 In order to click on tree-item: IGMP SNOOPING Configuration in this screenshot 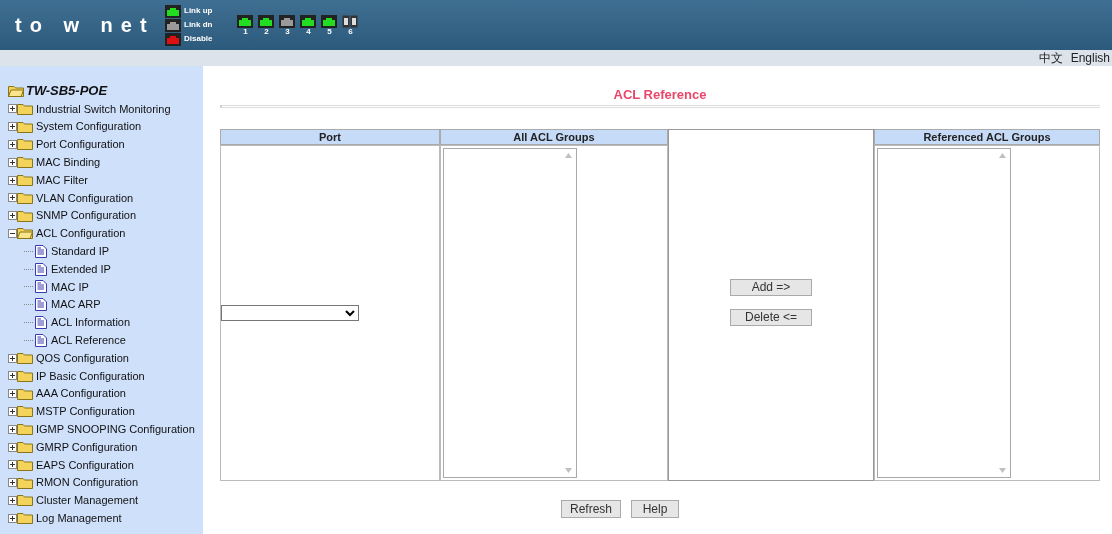, I will do `click(115, 429)`.